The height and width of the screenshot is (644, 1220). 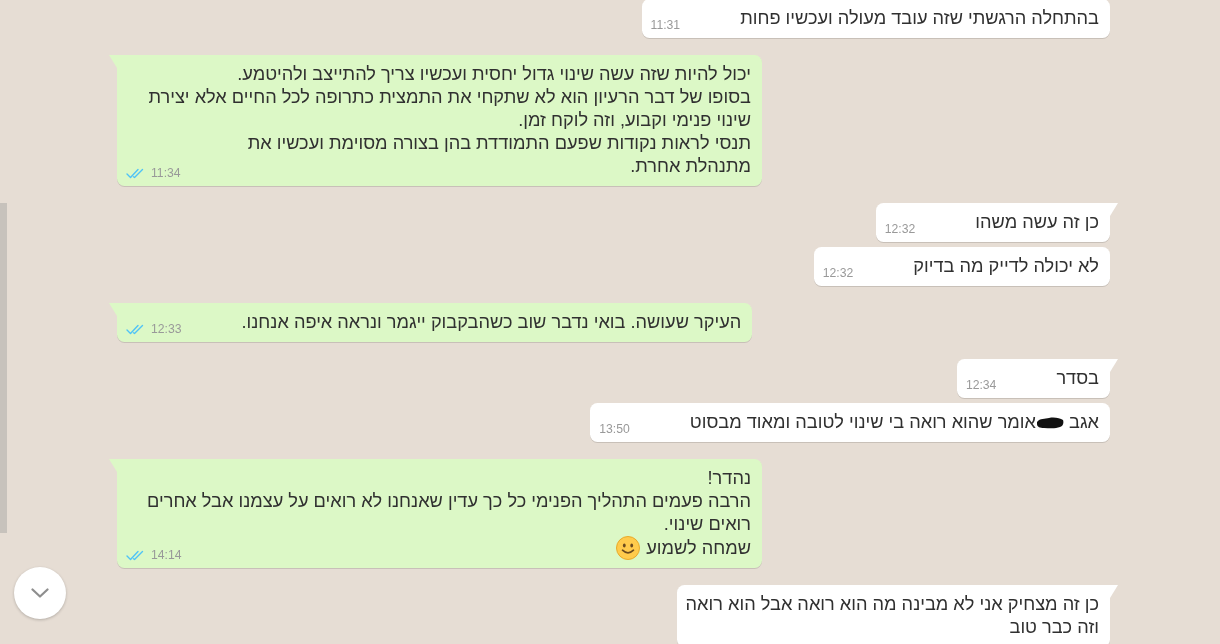 What do you see at coordinates (1077, 378) in the screenshot?
I see `message-text: בסדר` at bounding box center [1077, 378].